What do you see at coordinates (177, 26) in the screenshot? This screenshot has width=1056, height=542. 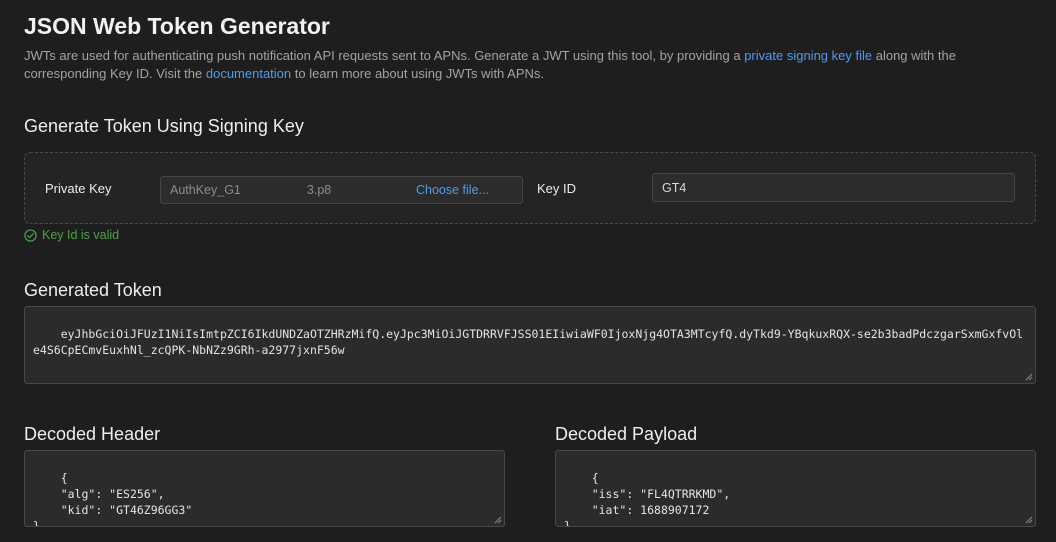 I see `page-title: JSON Web Token Generator` at bounding box center [177, 26].